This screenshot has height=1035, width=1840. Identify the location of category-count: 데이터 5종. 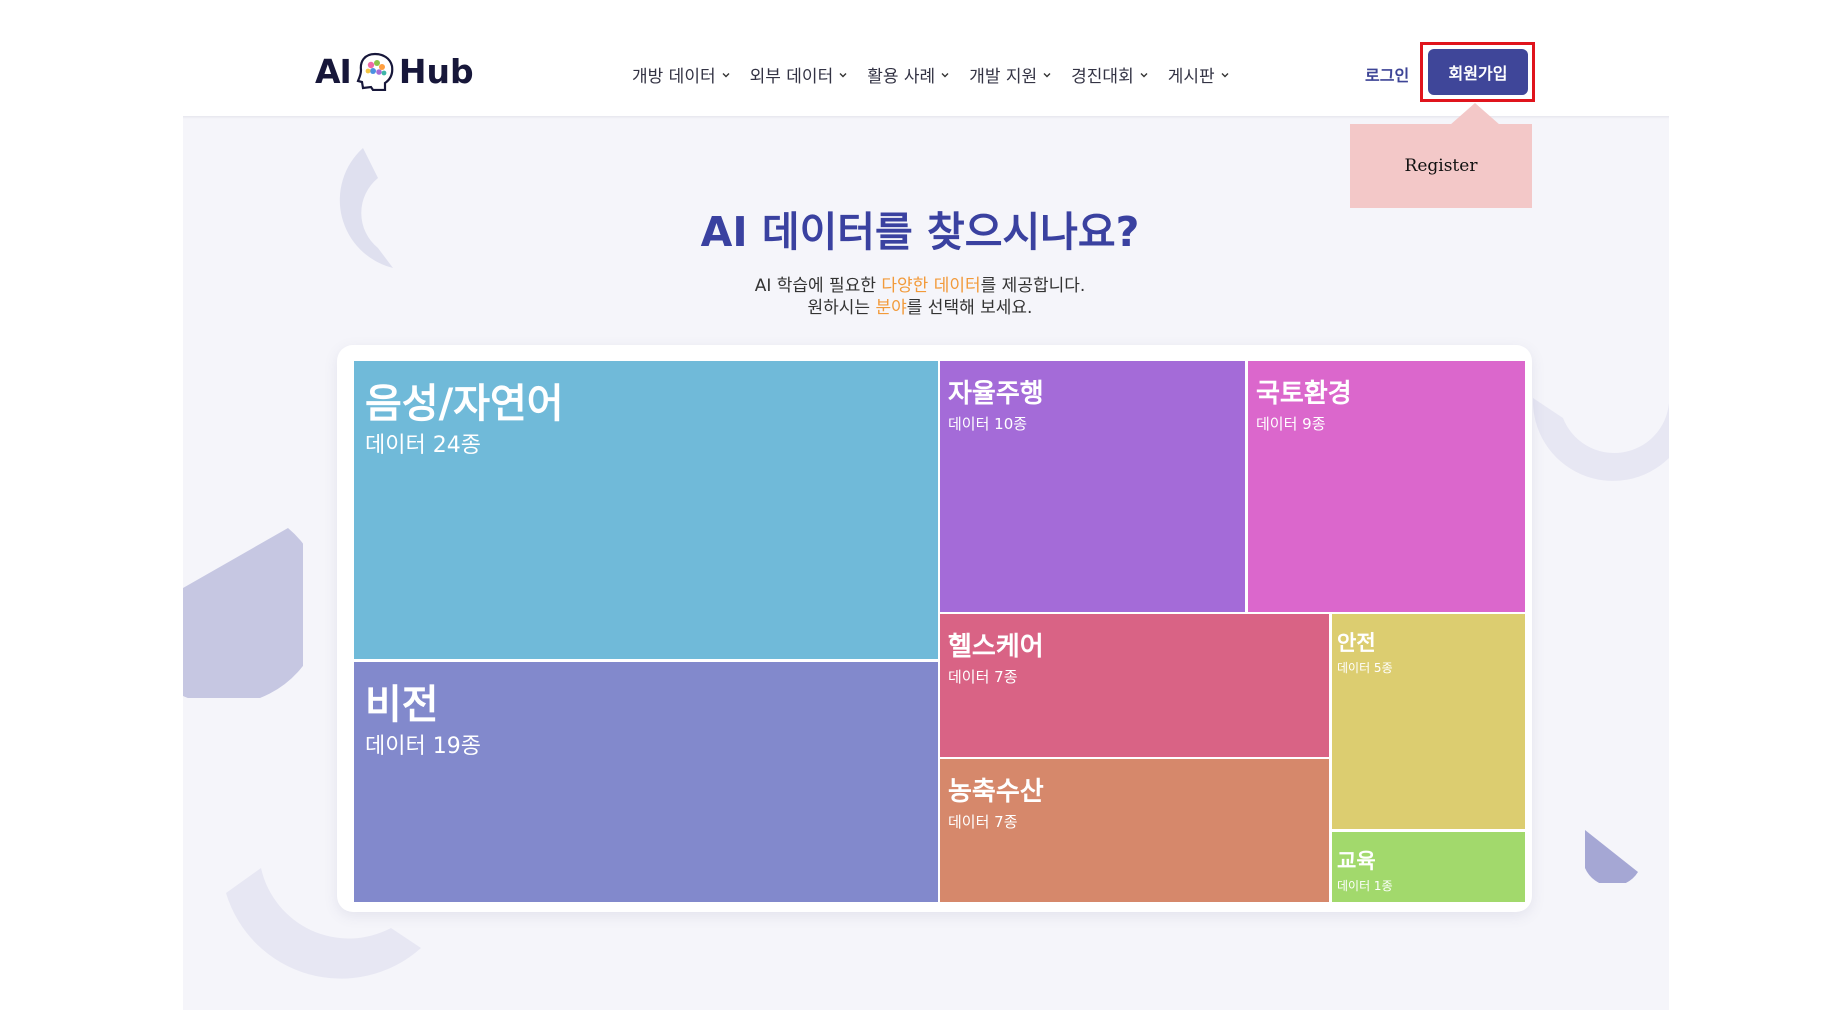
(1365, 668).